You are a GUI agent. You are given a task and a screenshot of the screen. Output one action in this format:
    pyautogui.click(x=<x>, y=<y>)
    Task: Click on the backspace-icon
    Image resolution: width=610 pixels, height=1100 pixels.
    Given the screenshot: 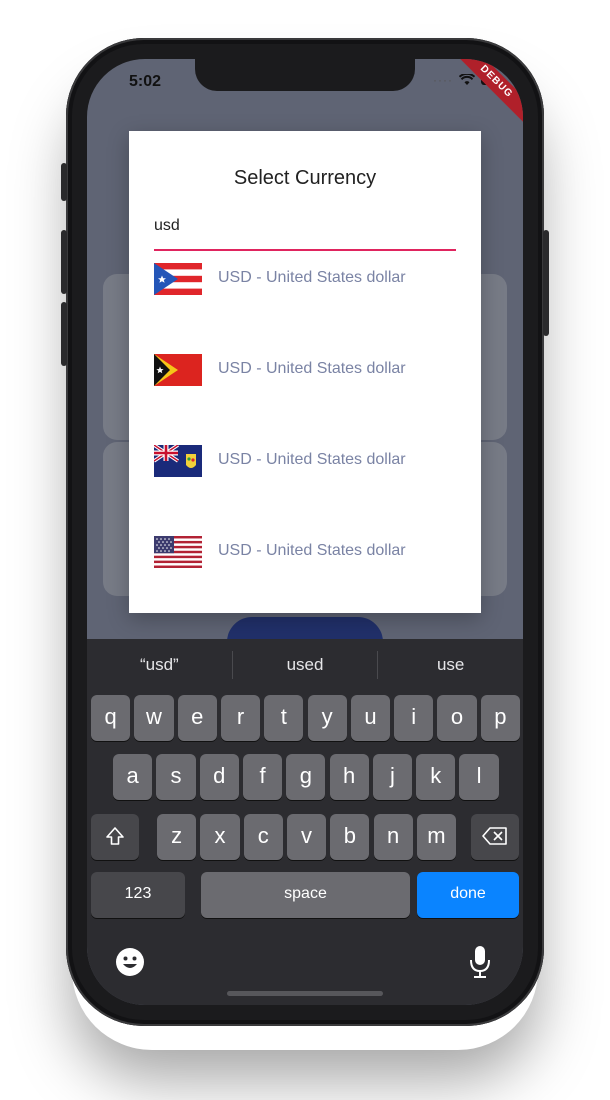 What is the action you would take?
    pyautogui.click(x=494, y=836)
    